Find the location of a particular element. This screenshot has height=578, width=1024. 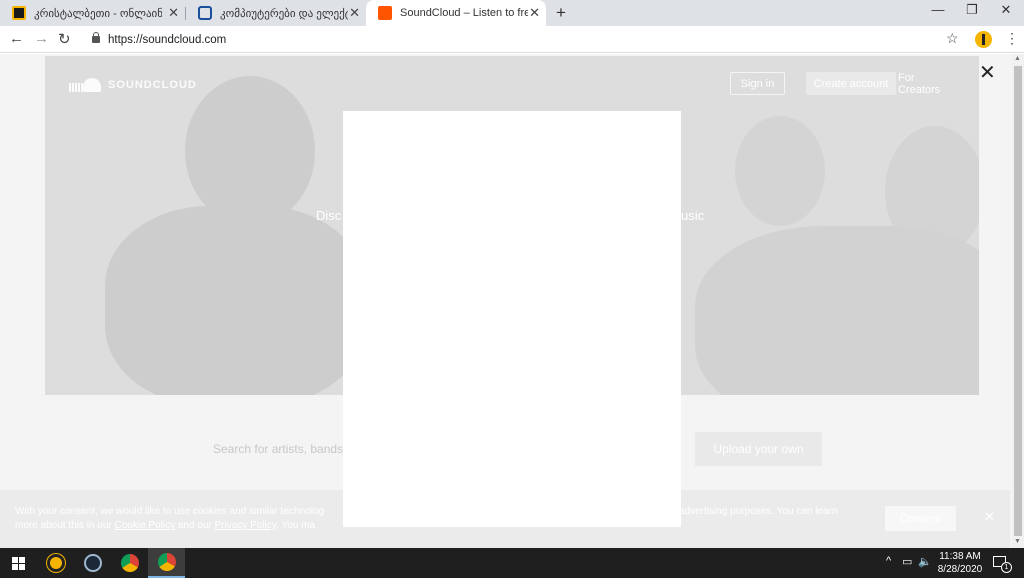

bookmark-star-icon: ☆ is located at coordinates (952, 38).